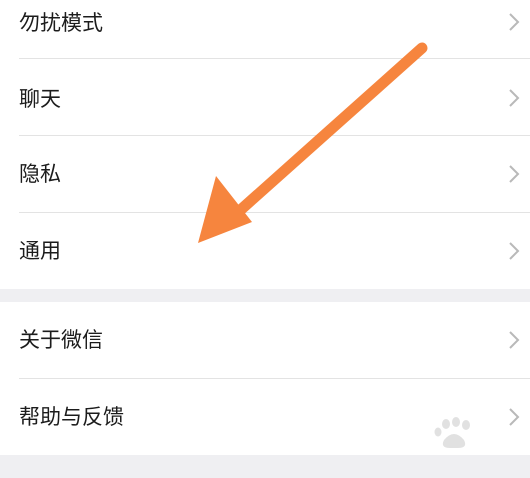  Describe the element at coordinates (40, 99) in the screenshot. I see `settings-row-label: 聊天` at that location.